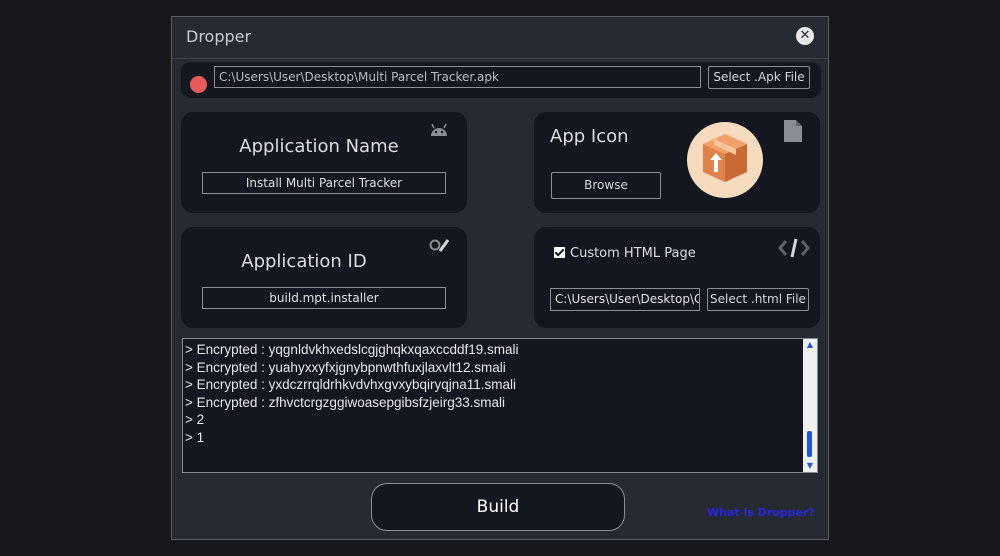 This screenshot has width=1000, height=556. Describe the element at coordinates (633, 253) in the screenshot. I see `custom-html-label: Custom HTML Page` at that location.